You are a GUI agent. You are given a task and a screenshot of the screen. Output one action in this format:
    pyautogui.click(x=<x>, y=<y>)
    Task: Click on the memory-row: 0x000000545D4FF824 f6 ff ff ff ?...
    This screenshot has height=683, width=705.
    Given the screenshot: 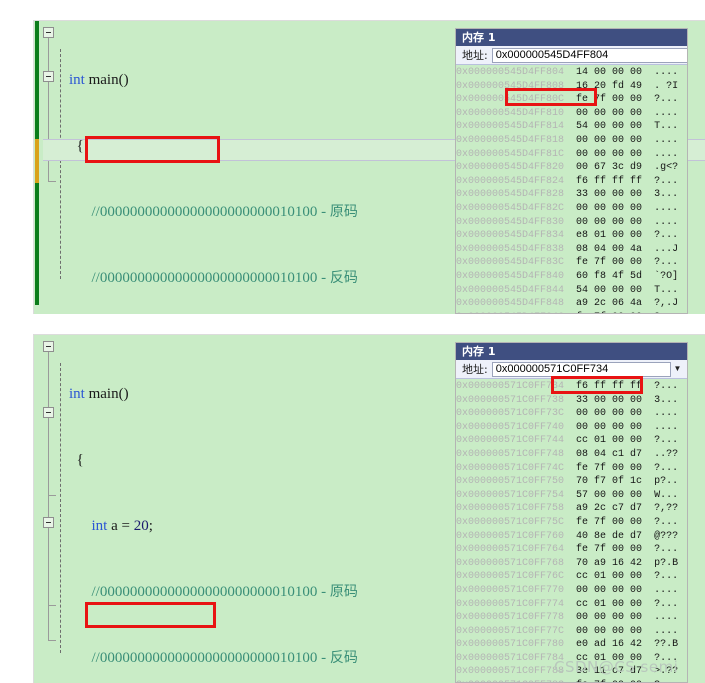 What is the action you would take?
    pyautogui.click(x=571, y=182)
    